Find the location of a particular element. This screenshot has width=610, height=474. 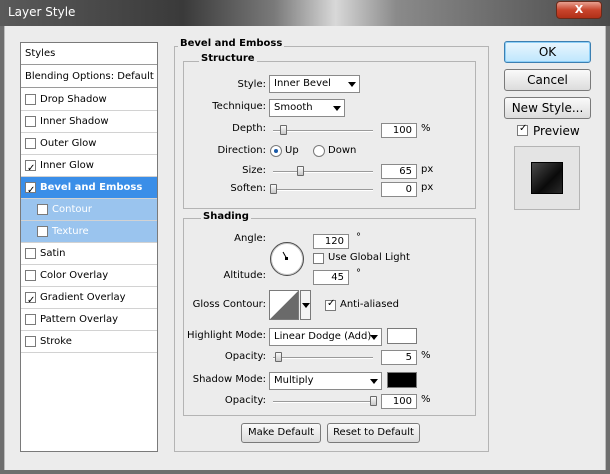

style-item-label: Satin is located at coordinates (53, 253).